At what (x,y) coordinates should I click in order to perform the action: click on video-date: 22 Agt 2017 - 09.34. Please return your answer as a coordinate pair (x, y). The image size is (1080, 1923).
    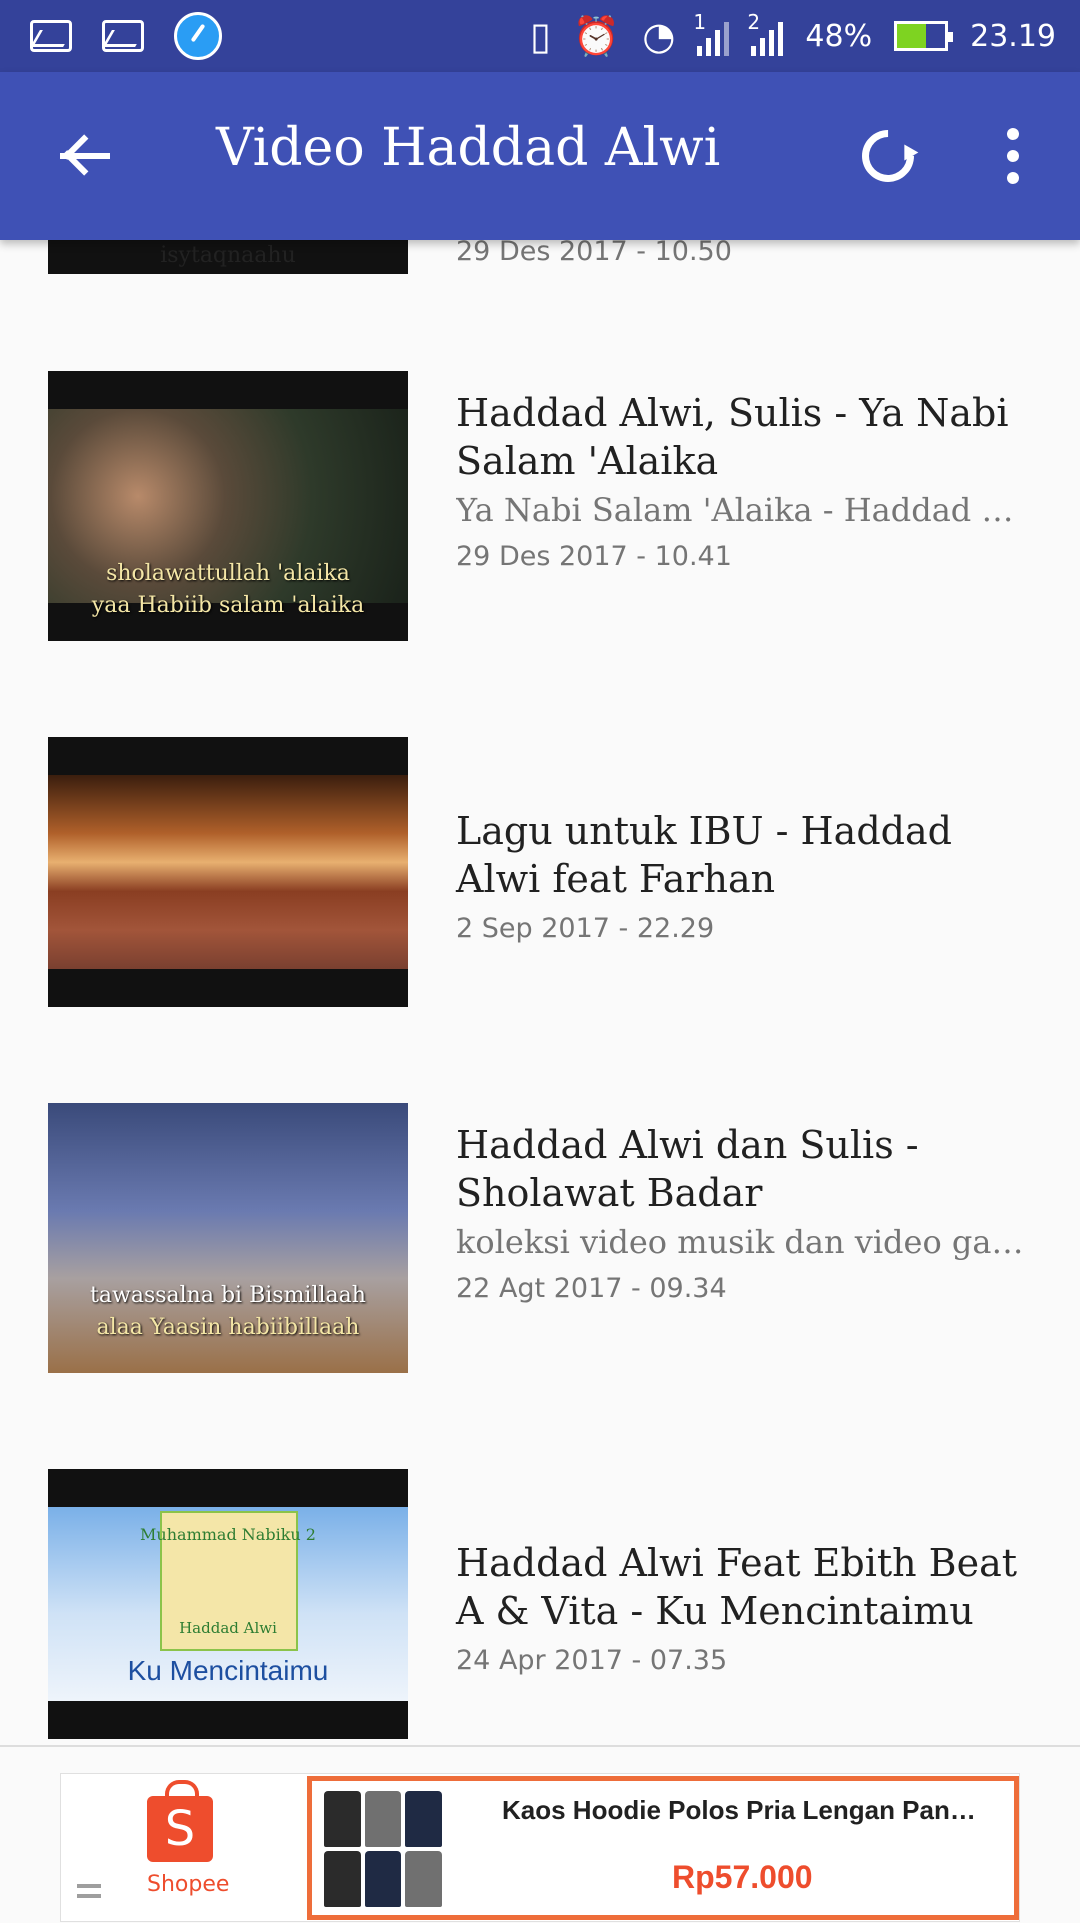
    Looking at the image, I should click on (591, 1288).